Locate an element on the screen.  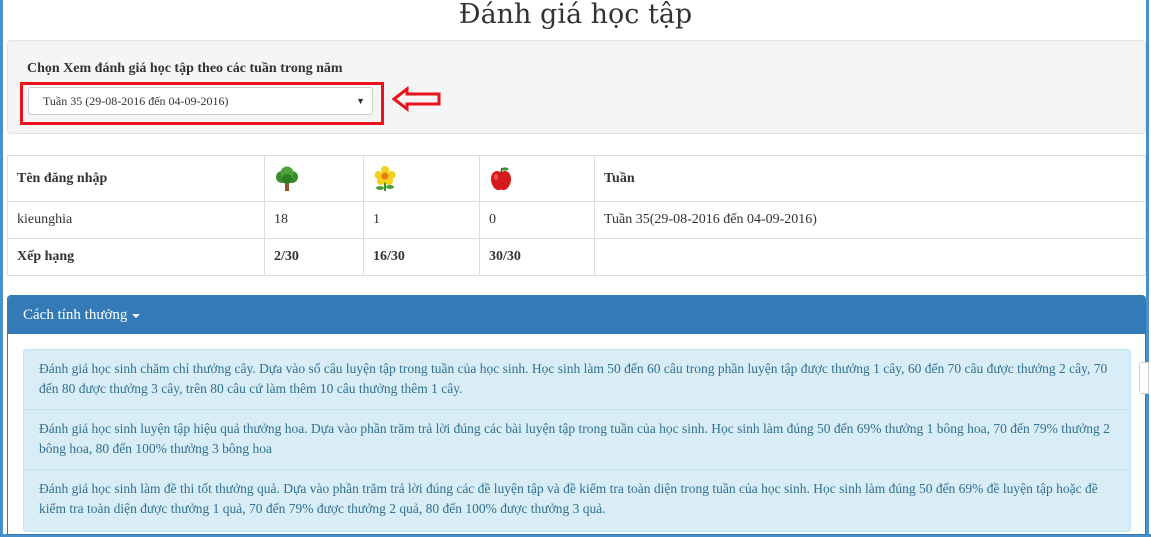
header-week: Tuần is located at coordinates (870, 178).